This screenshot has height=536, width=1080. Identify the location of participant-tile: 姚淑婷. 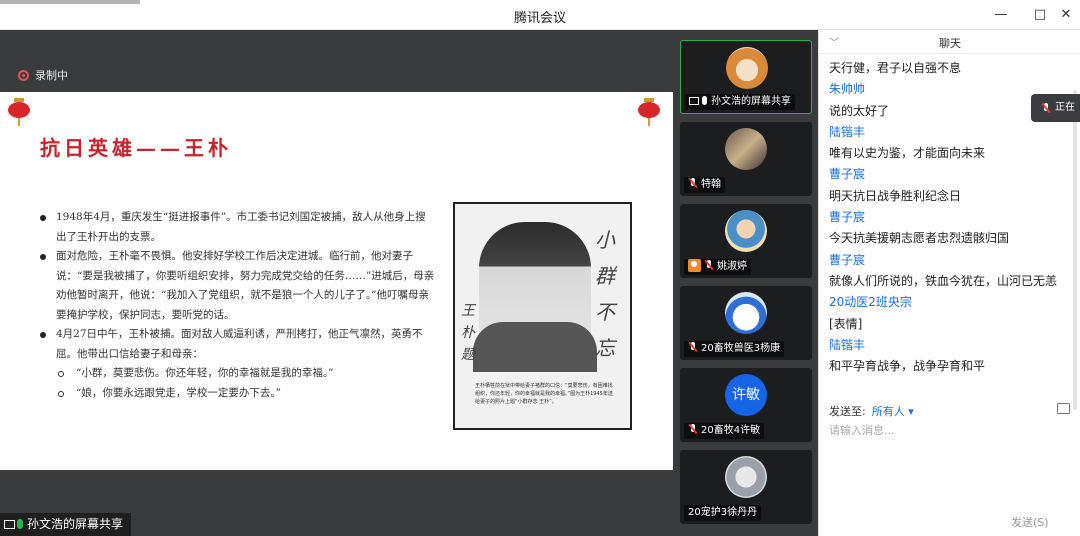
(746, 241).